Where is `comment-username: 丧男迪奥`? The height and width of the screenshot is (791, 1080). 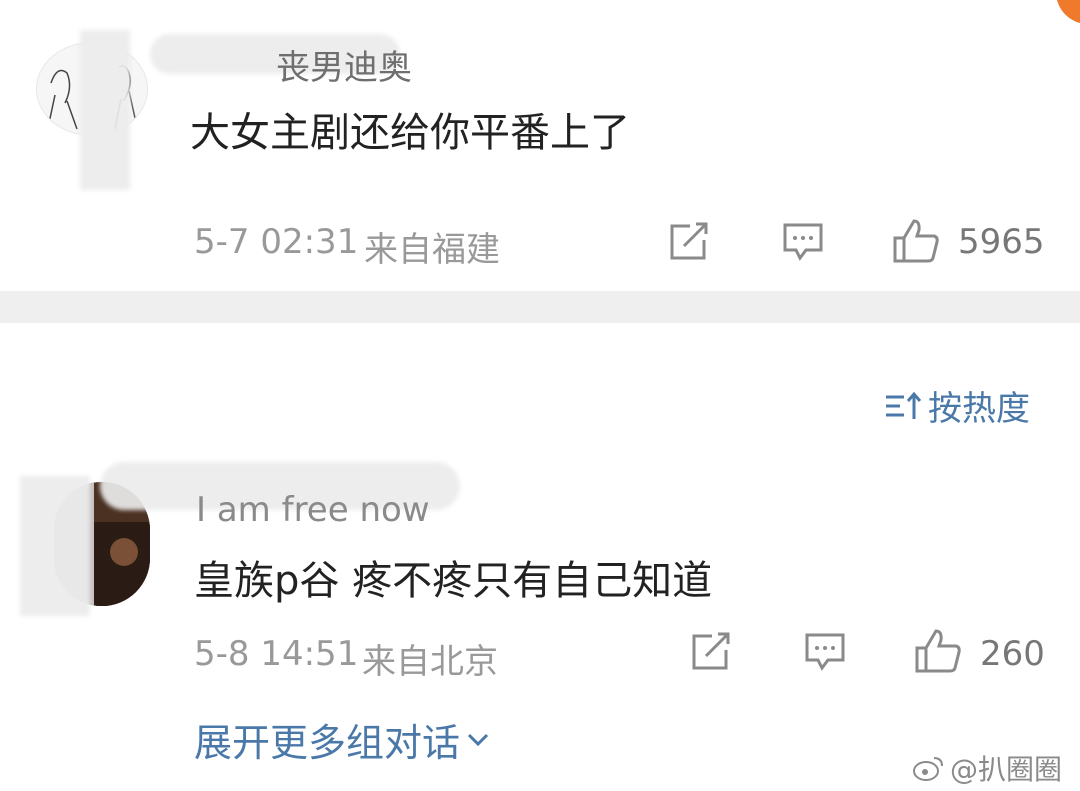
comment-username: 丧男迪奥 is located at coordinates (344, 64).